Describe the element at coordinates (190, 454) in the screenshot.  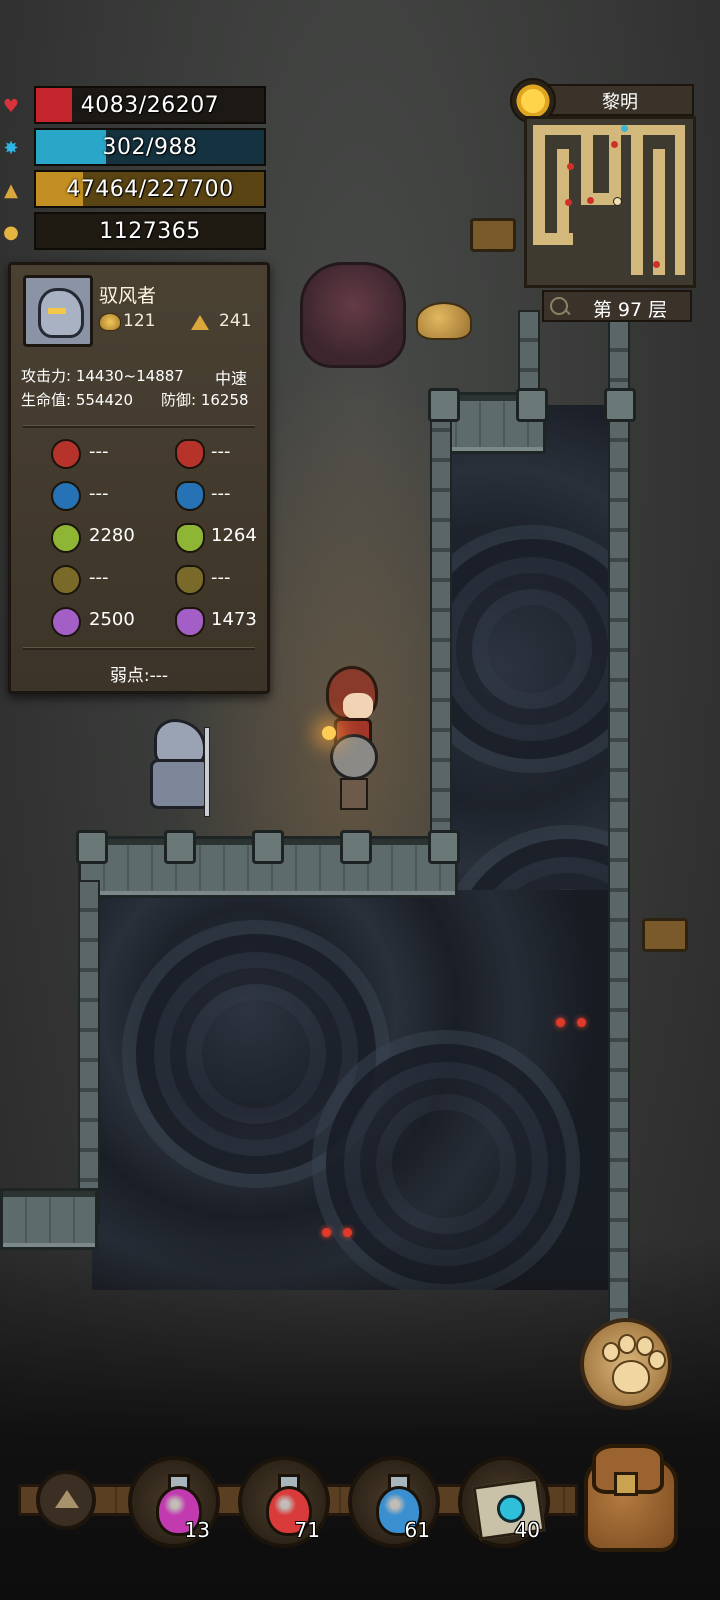
I see `fire-shield-icon` at that location.